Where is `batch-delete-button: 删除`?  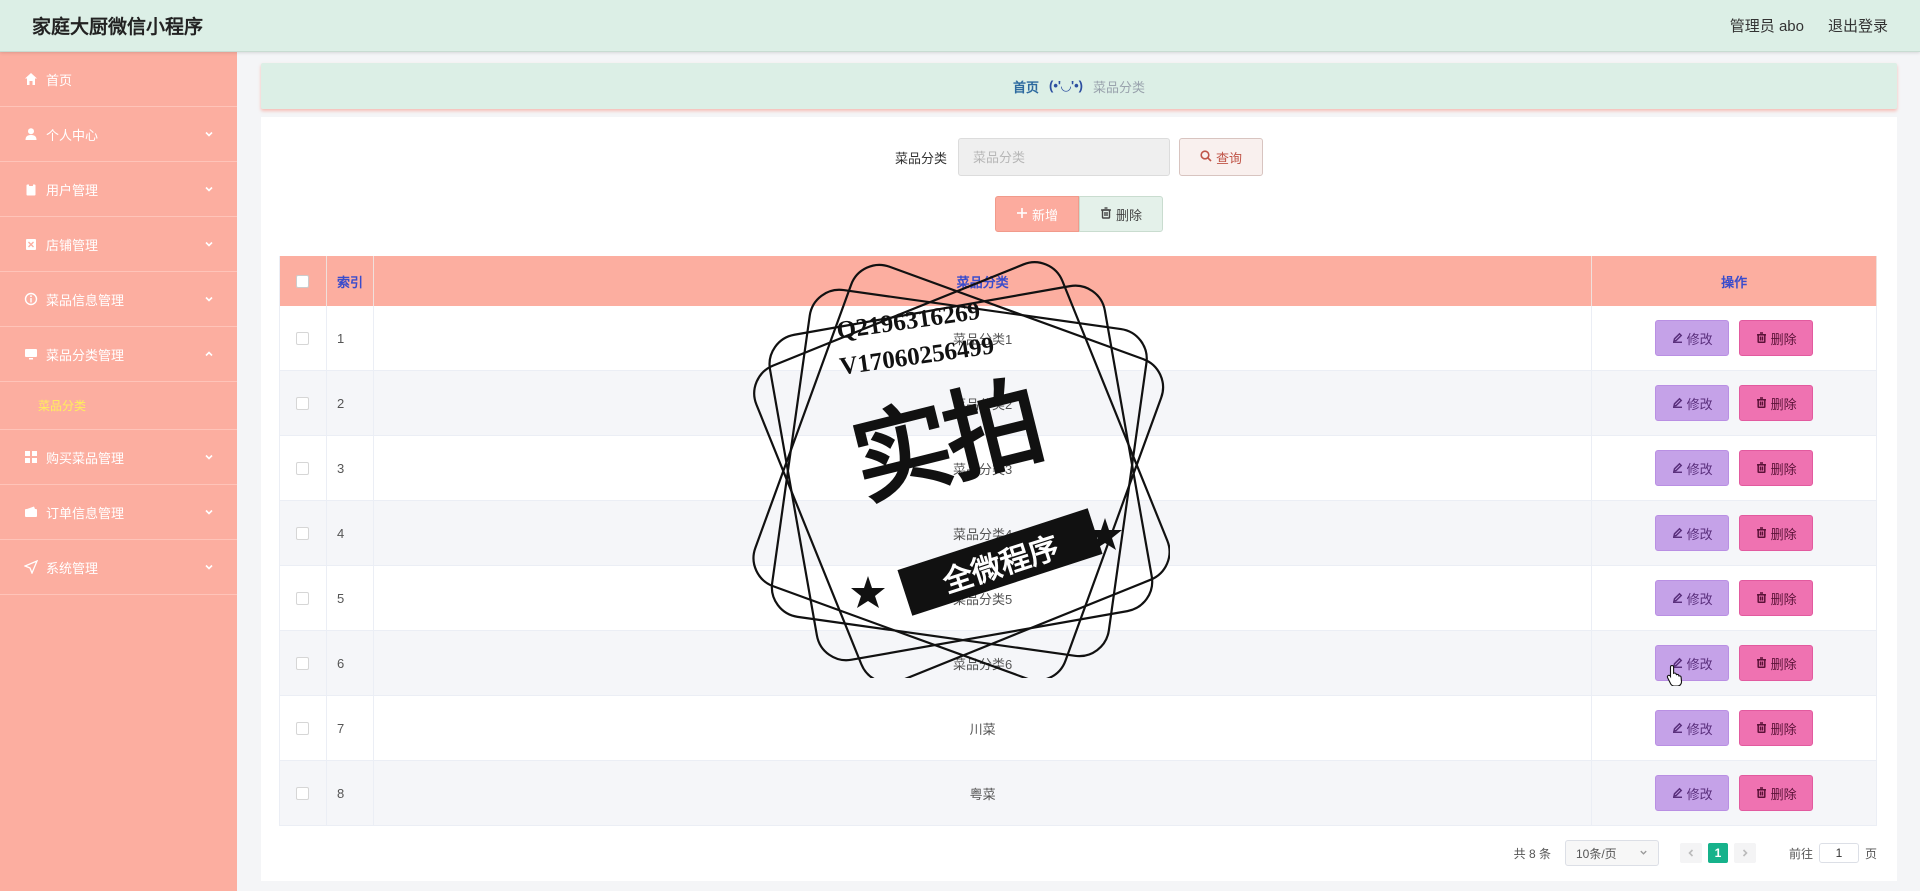
batch-delete-button: 删除 is located at coordinates (1121, 214).